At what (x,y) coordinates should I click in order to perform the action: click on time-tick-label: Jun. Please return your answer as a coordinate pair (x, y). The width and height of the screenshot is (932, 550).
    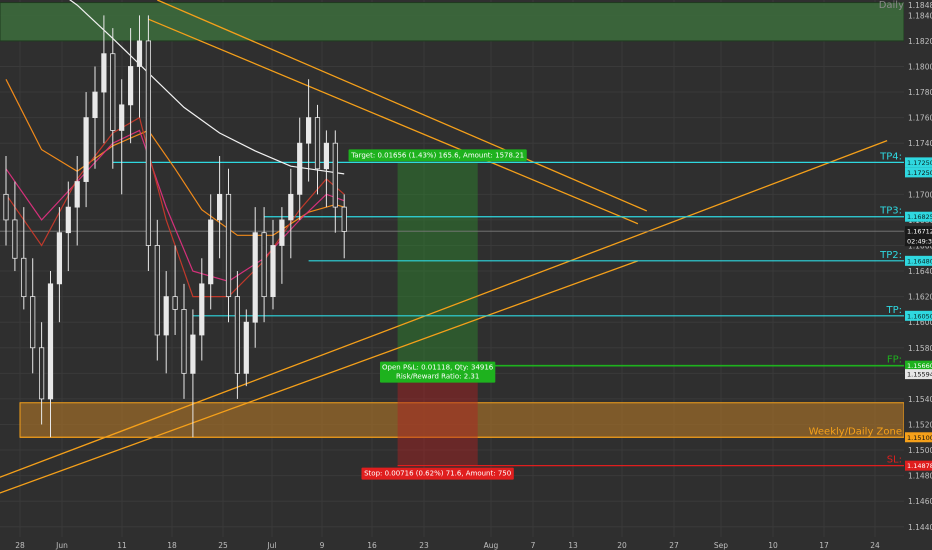
    Looking at the image, I should click on (61, 545).